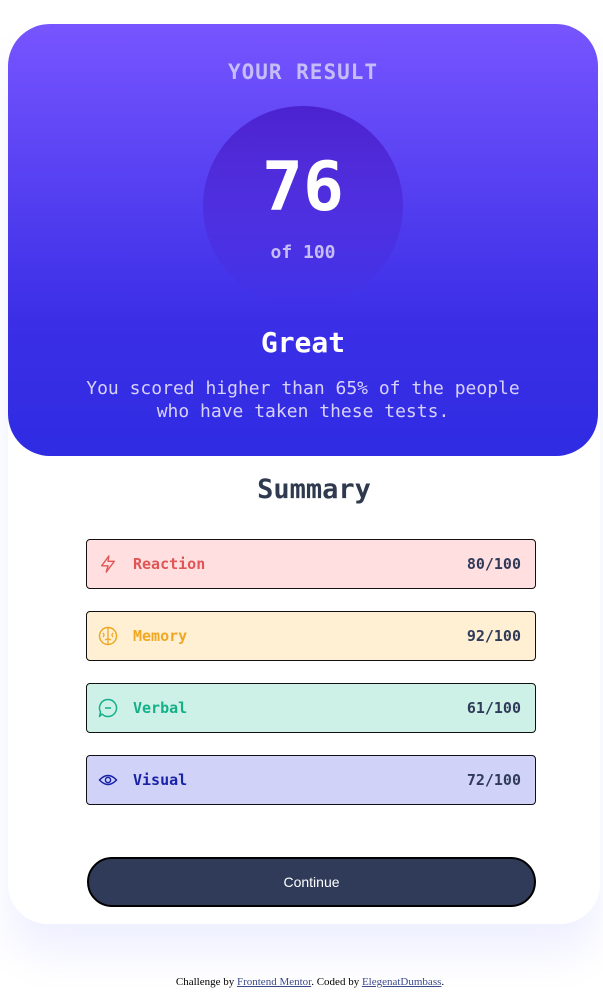 Image resolution: width=603 pixels, height=996 pixels. I want to click on result-heading: YOUR RESULT, so click(303, 72).